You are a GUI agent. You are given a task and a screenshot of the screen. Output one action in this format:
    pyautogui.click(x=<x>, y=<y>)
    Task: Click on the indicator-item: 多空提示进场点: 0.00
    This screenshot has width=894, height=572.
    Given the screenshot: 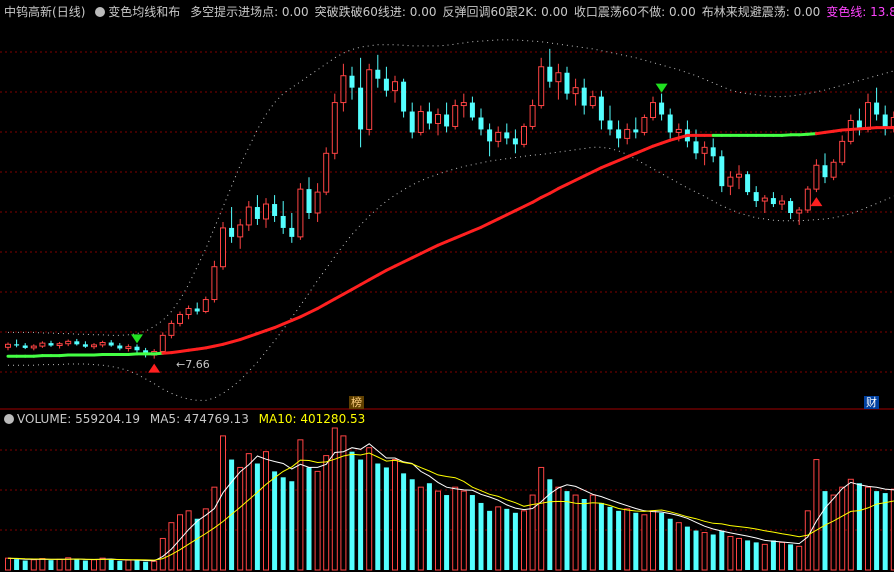 What is the action you would take?
    pyautogui.click(x=249, y=12)
    